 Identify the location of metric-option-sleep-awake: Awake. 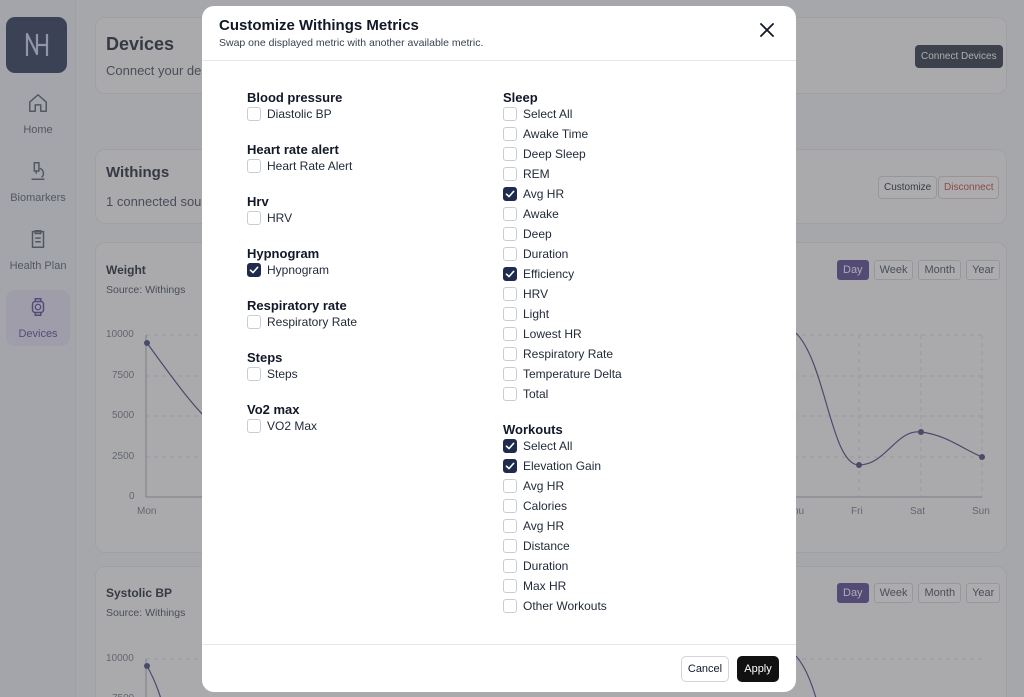
(531, 214).